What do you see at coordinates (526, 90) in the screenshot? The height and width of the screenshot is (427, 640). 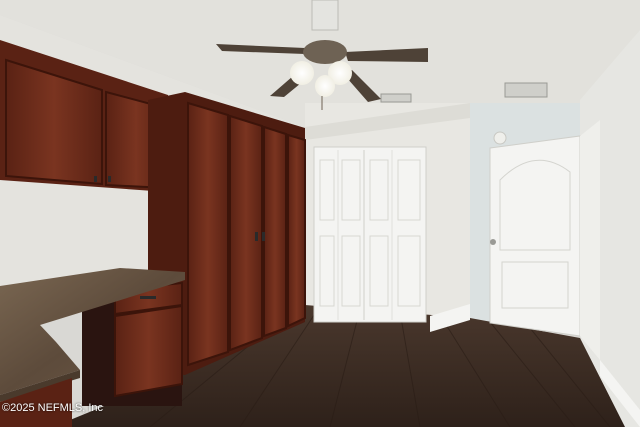 I see `ceiling-vent` at bounding box center [526, 90].